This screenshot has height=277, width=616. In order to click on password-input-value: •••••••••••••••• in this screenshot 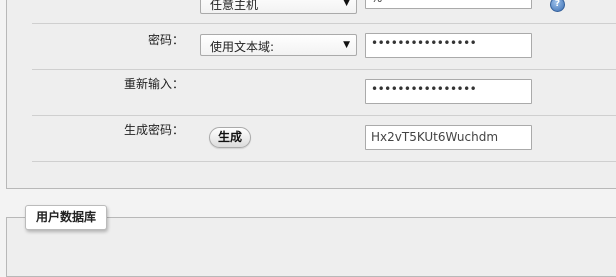, I will do `click(424, 43)`.